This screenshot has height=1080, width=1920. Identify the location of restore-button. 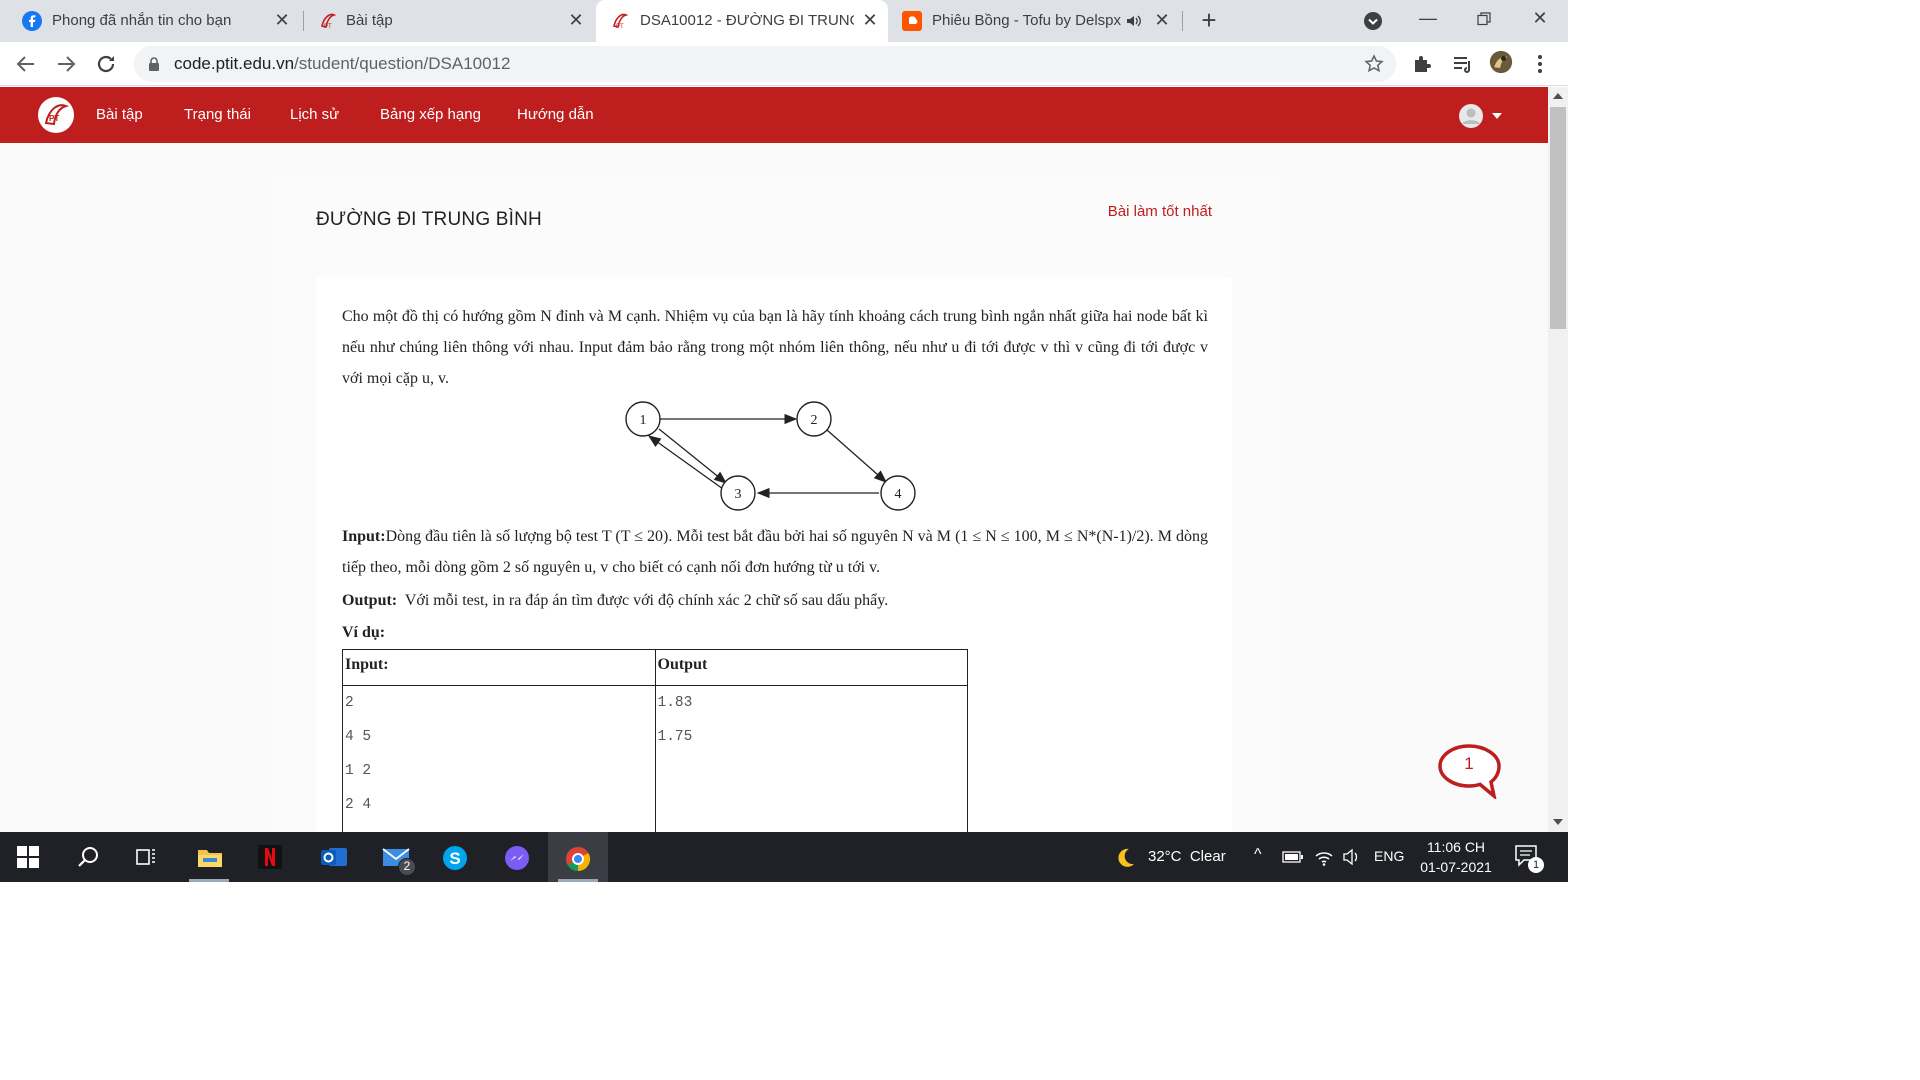
(1484, 20).